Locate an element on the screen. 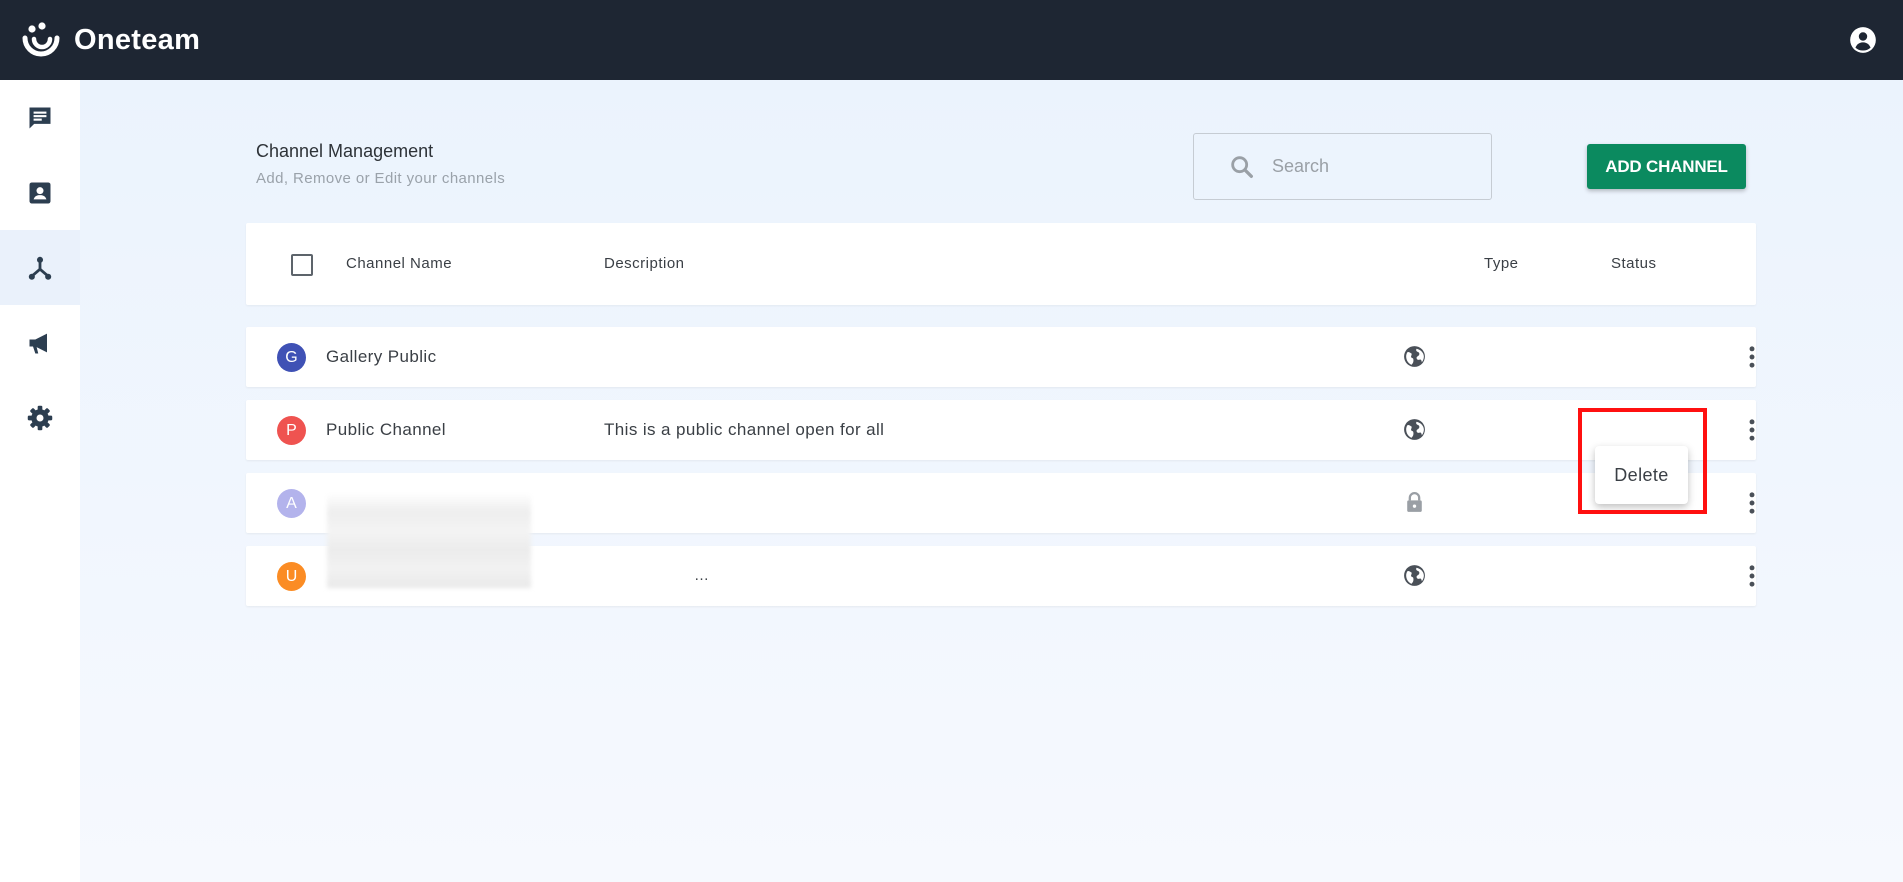 This screenshot has width=1903, height=882. chat-icon is located at coordinates (40, 117).